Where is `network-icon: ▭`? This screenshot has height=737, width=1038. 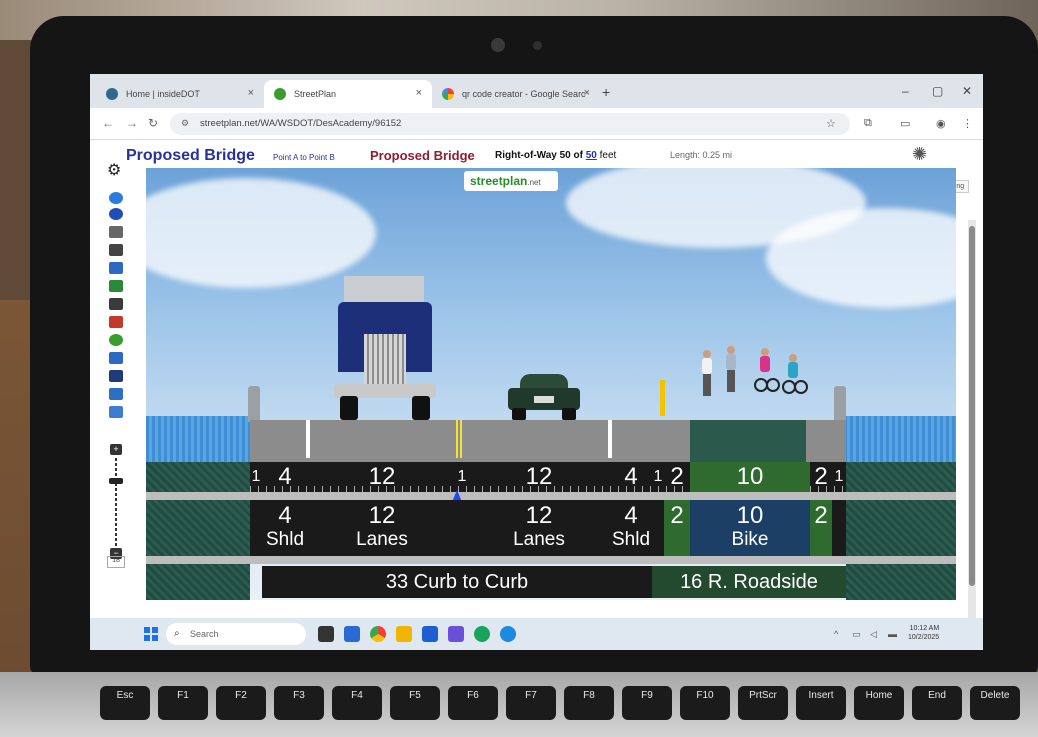
network-icon: ▭ is located at coordinates (856, 634).